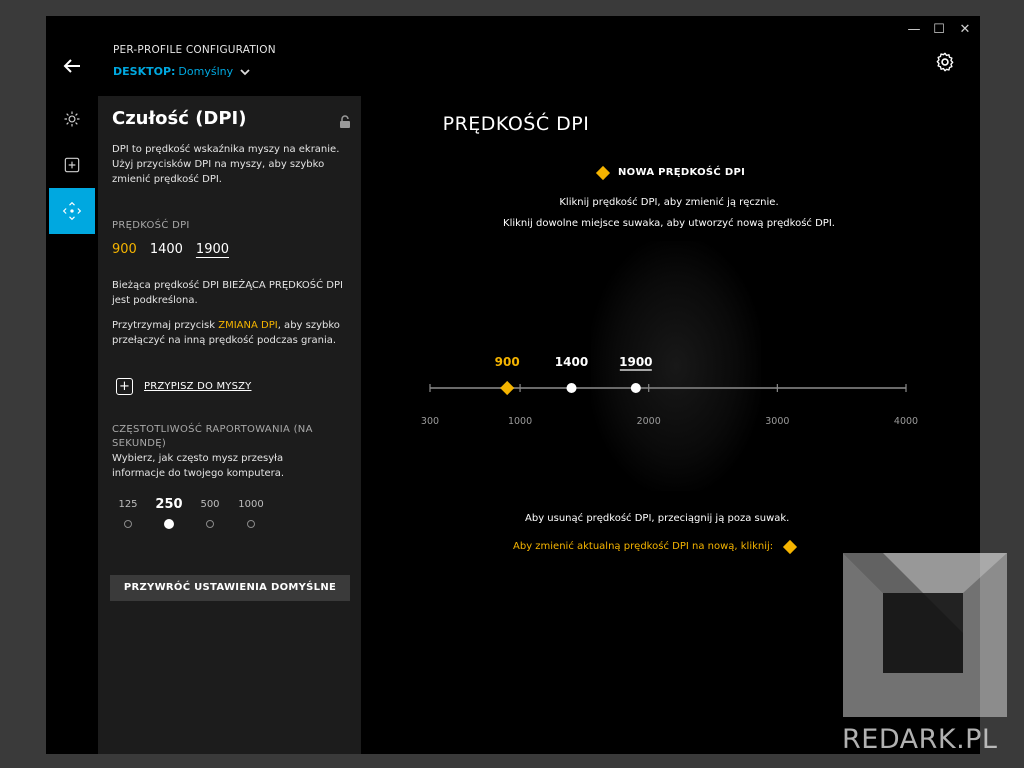 The width and height of the screenshot is (1024, 768). I want to click on slider-scale-label: 1000, so click(520, 421).